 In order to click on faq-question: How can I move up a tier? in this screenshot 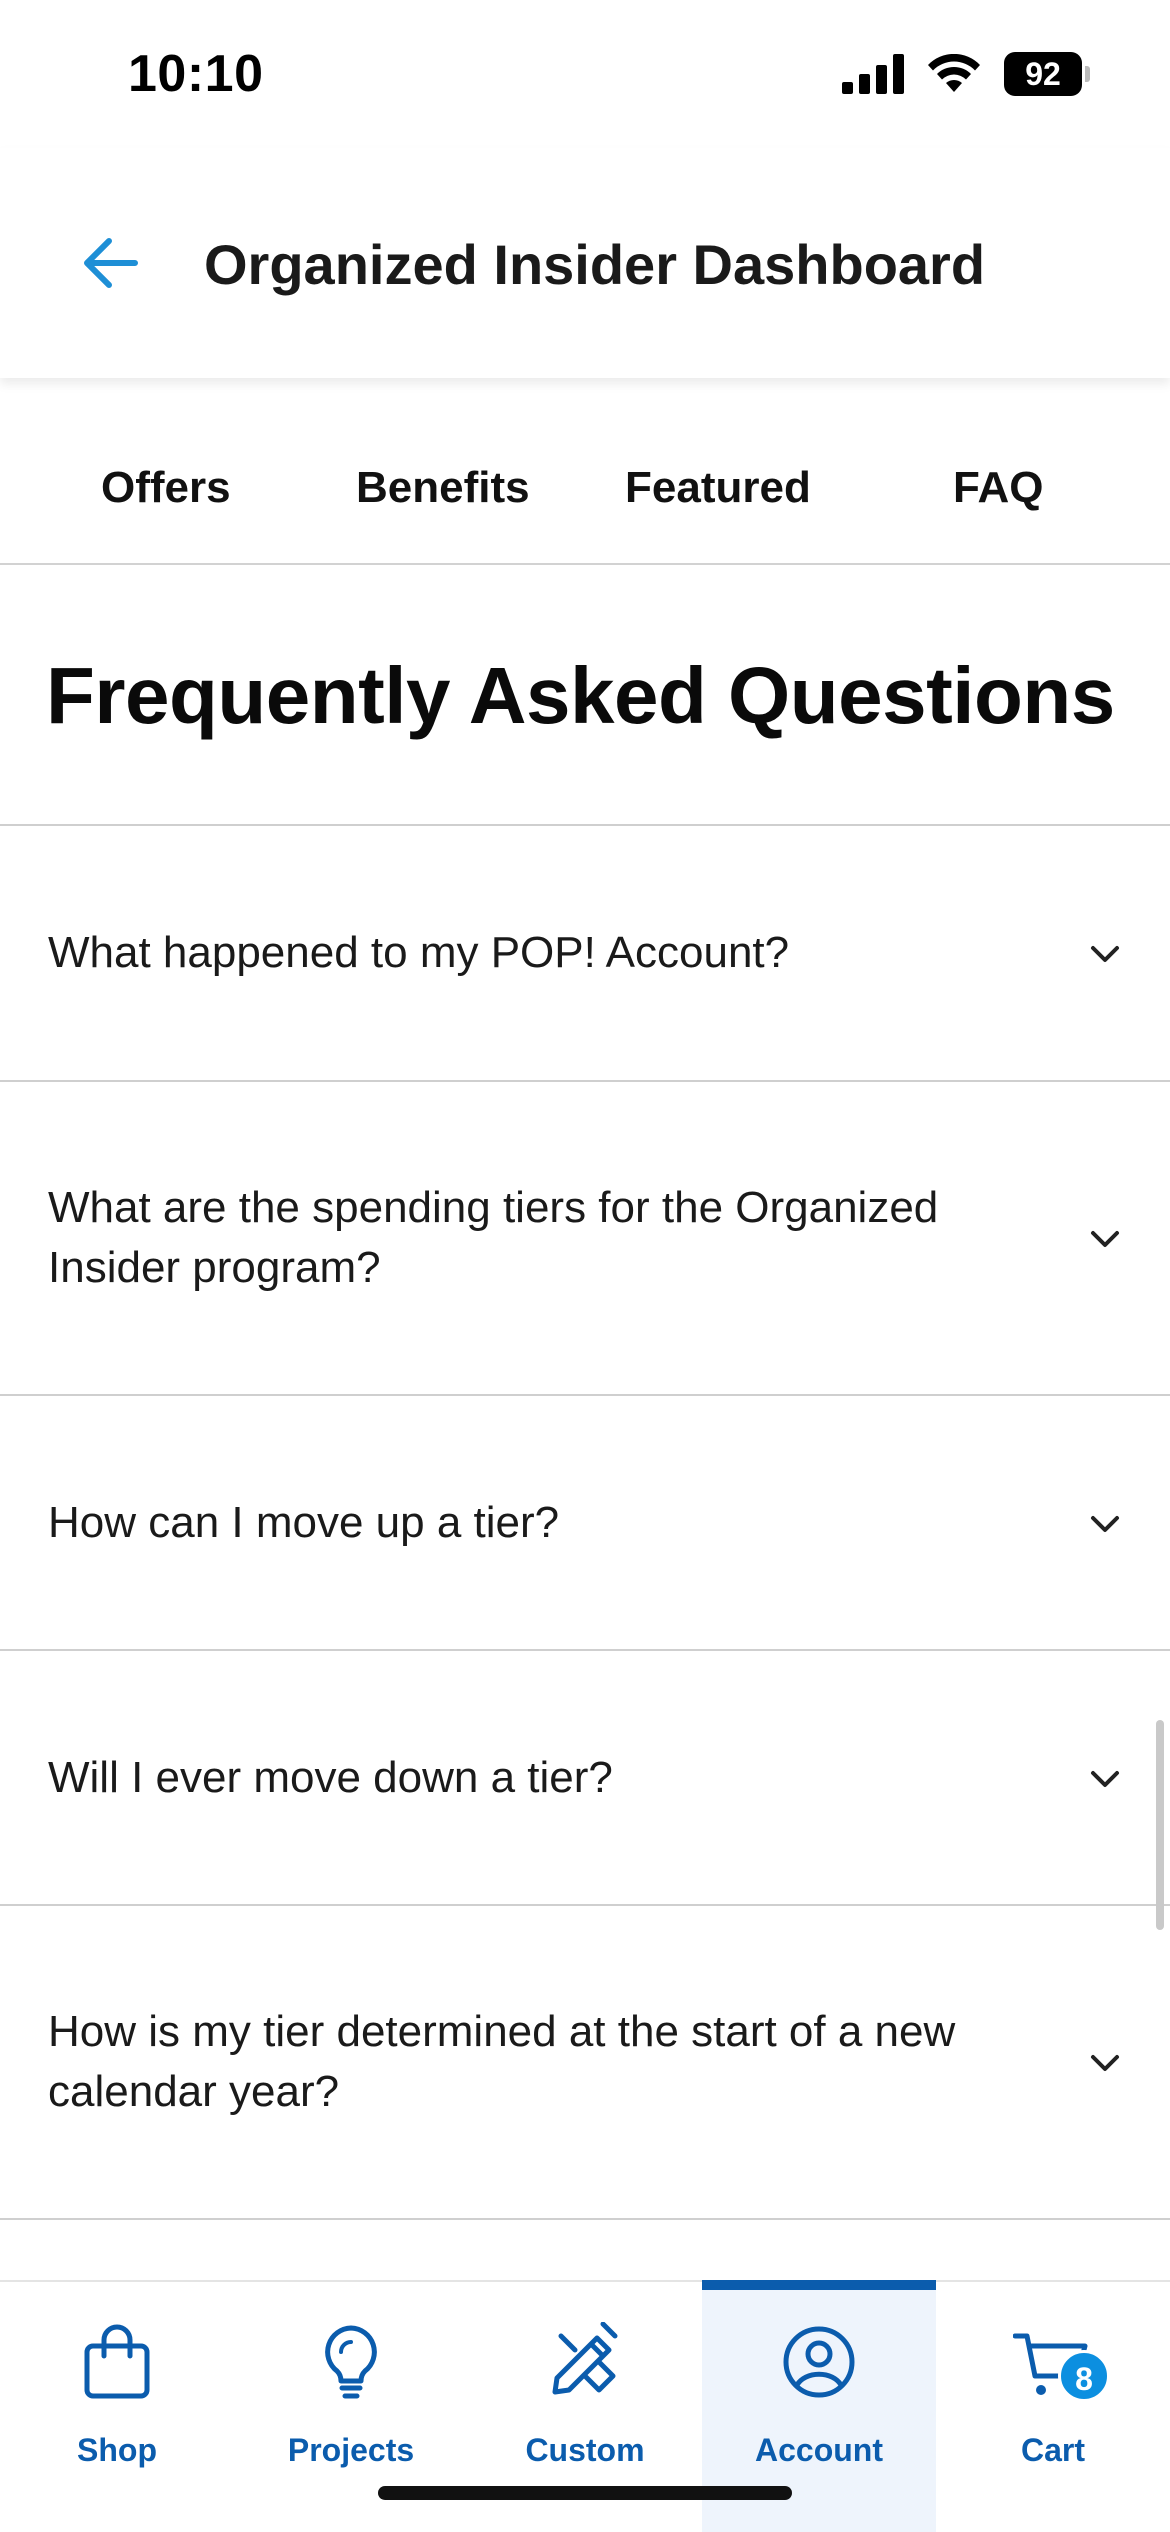, I will do `click(304, 1522)`.